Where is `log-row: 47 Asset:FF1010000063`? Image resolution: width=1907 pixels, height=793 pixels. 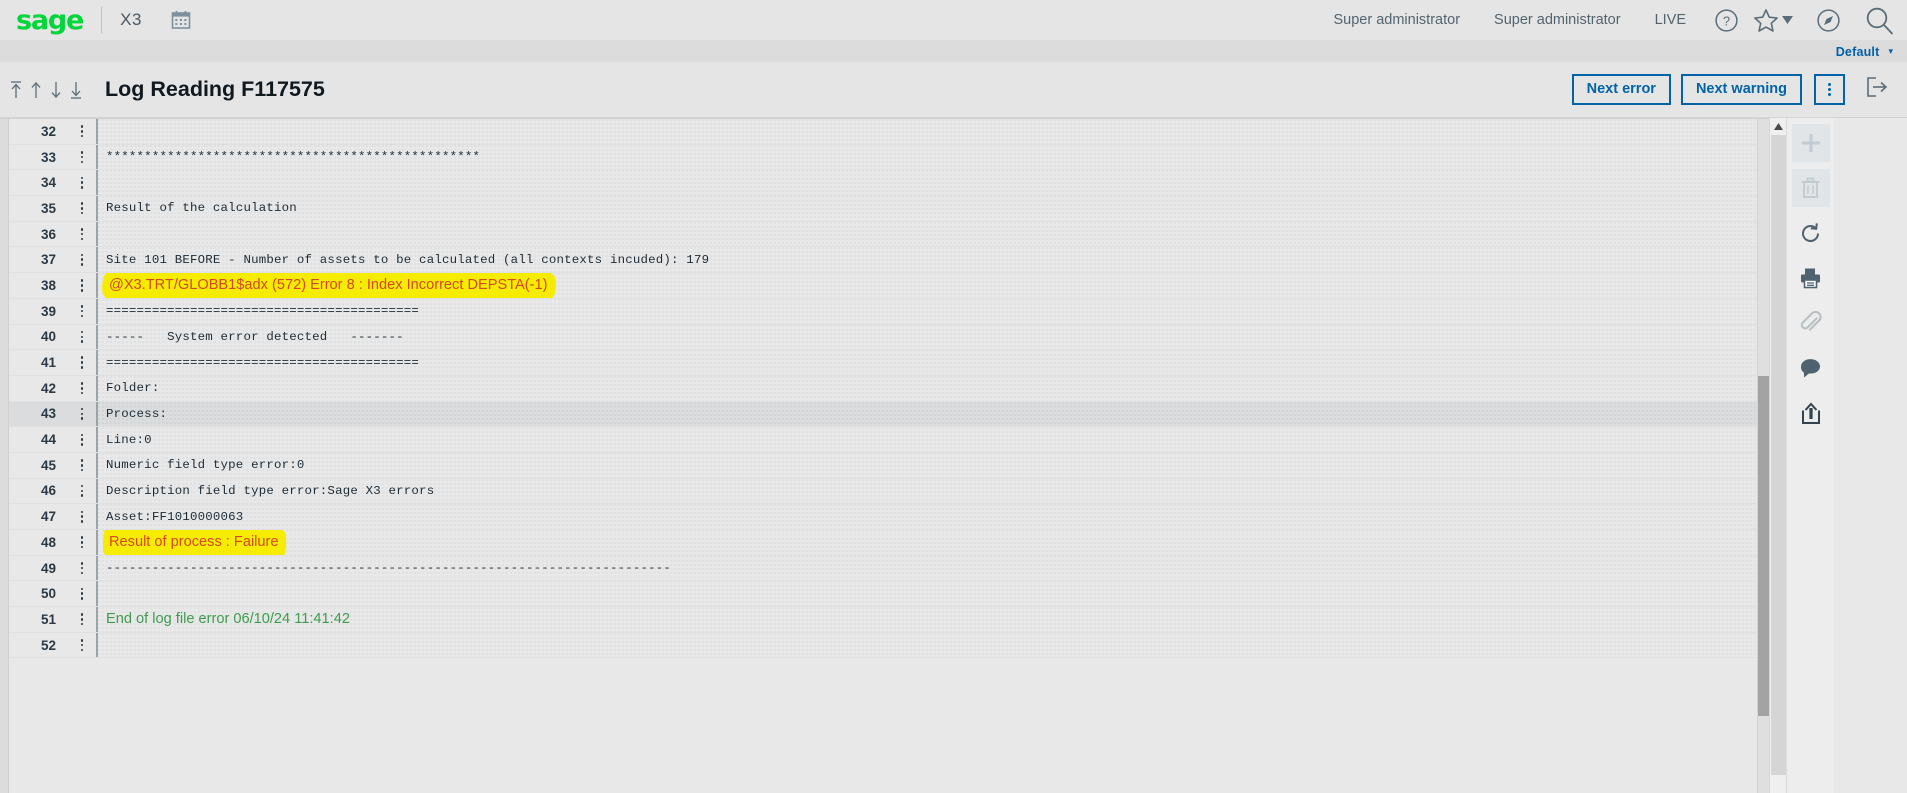 log-row: 47 Asset:FF1010000063 is located at coordinates (878, 517).